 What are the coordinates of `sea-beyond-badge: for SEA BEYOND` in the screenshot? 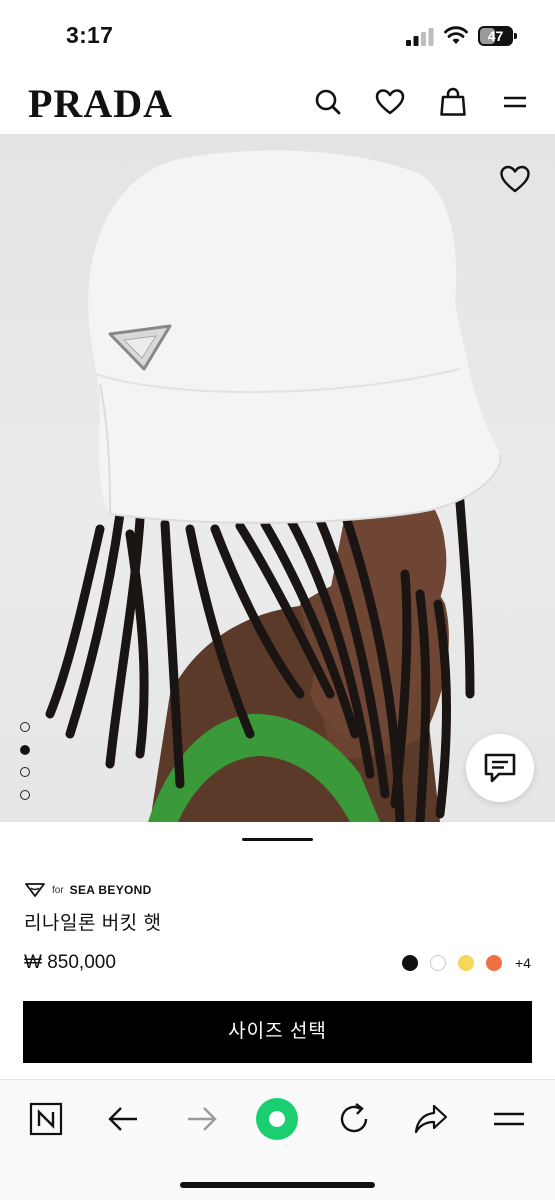 It's located at (88, 890).